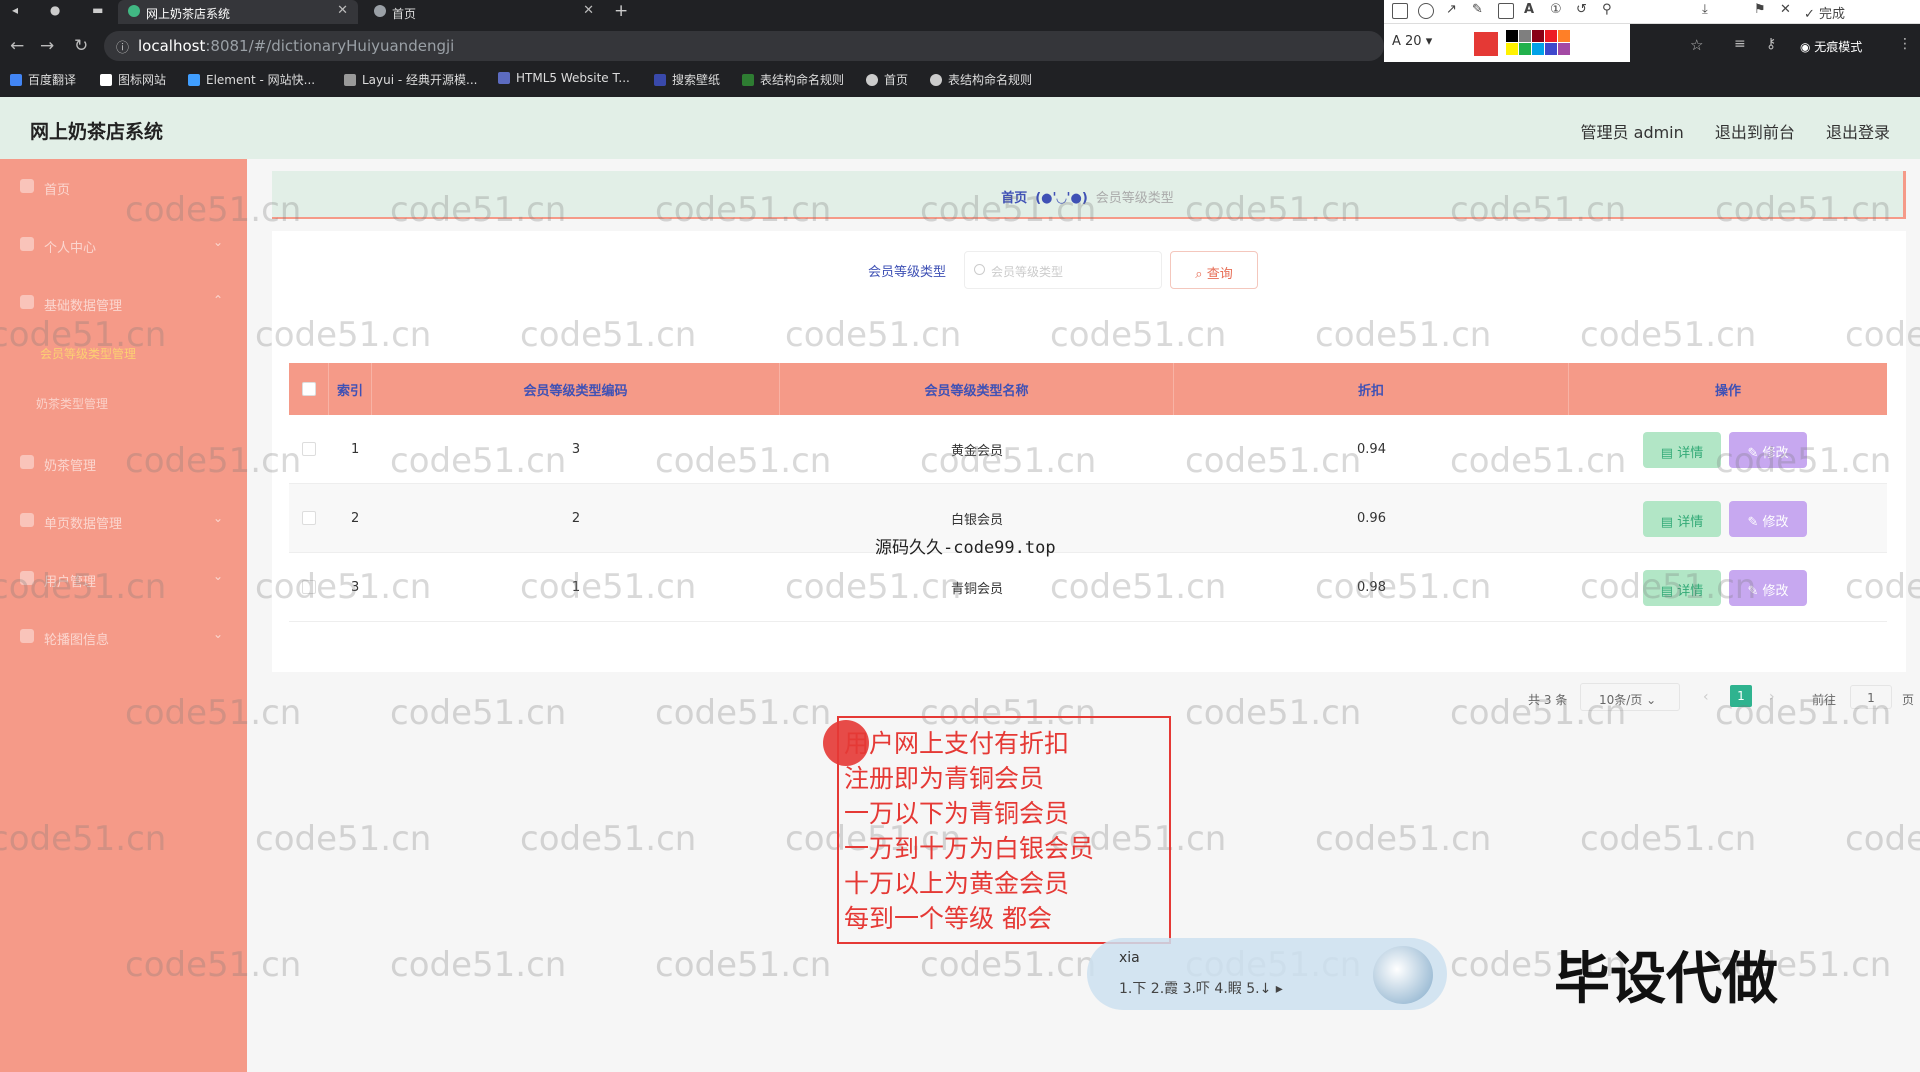  I want to click on download-icon: ⤓, so click(1705, 9).